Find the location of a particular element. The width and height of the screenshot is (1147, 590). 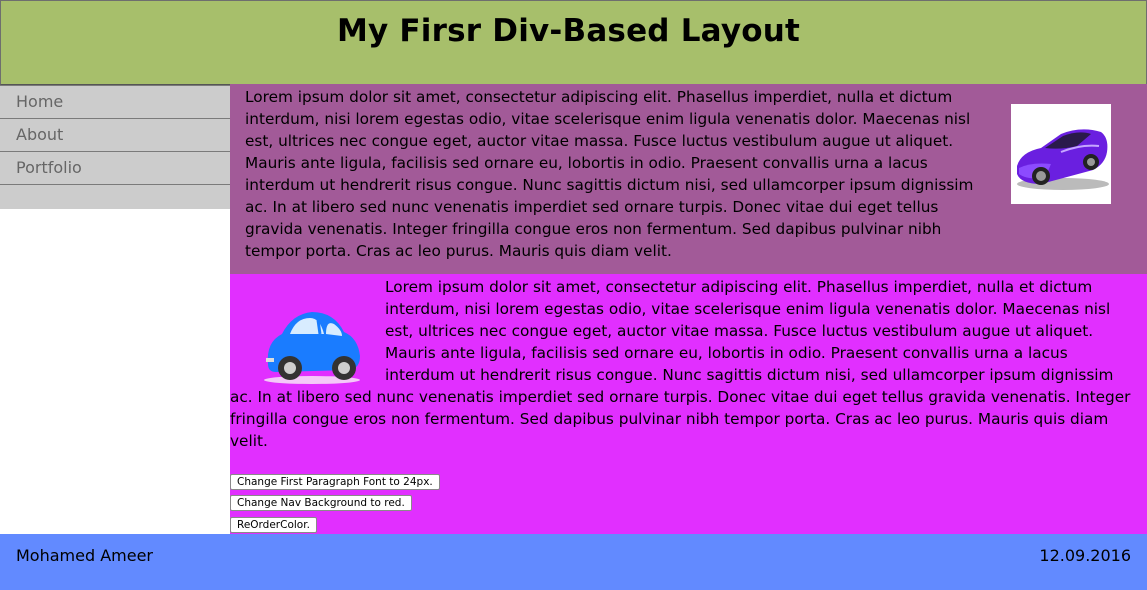

nav-list: Home About Portfolio is located at coordinates (115, 135).